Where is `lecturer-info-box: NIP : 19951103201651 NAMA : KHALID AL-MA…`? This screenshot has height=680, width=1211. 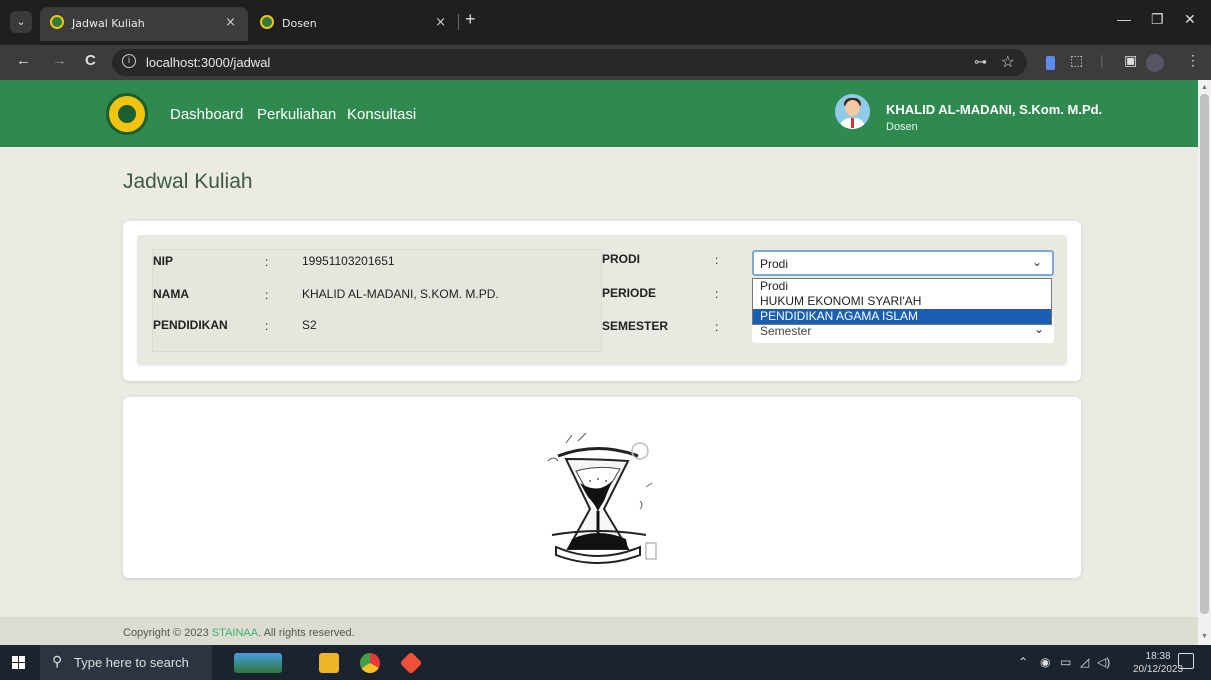
lecturer-info-box: NIP : 19951103201651 NAMA : KHALID AL-MA… is located at coordinates (377, 300).